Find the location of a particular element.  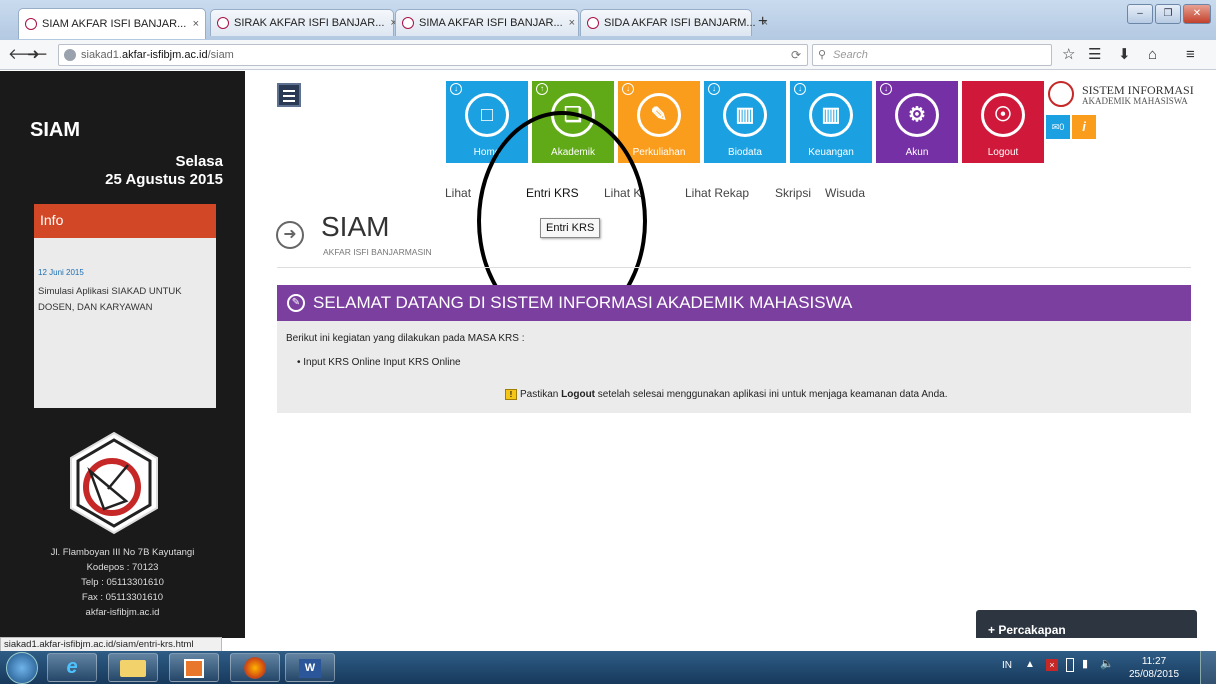

signal-icon: ▮ is located at coordinates (1085, 663).